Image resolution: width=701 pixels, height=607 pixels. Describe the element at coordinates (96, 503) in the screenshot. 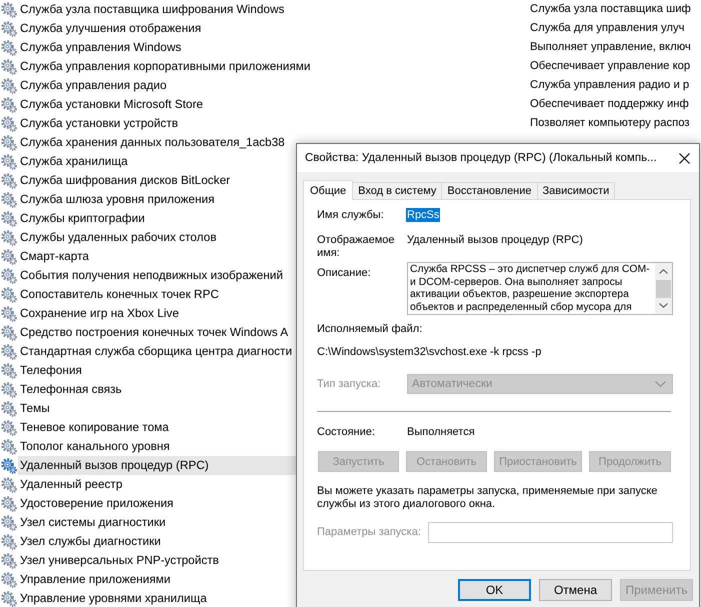

I see `service-name: Удостоверение приложения` at that location.